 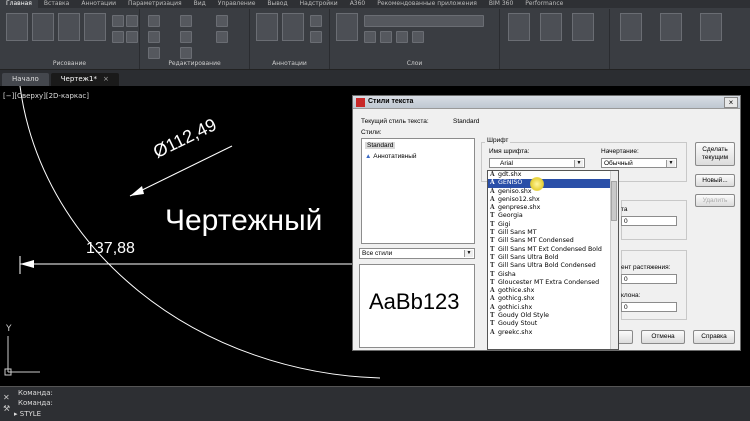 I want to click on table-icon, so click(x=316, y=37).